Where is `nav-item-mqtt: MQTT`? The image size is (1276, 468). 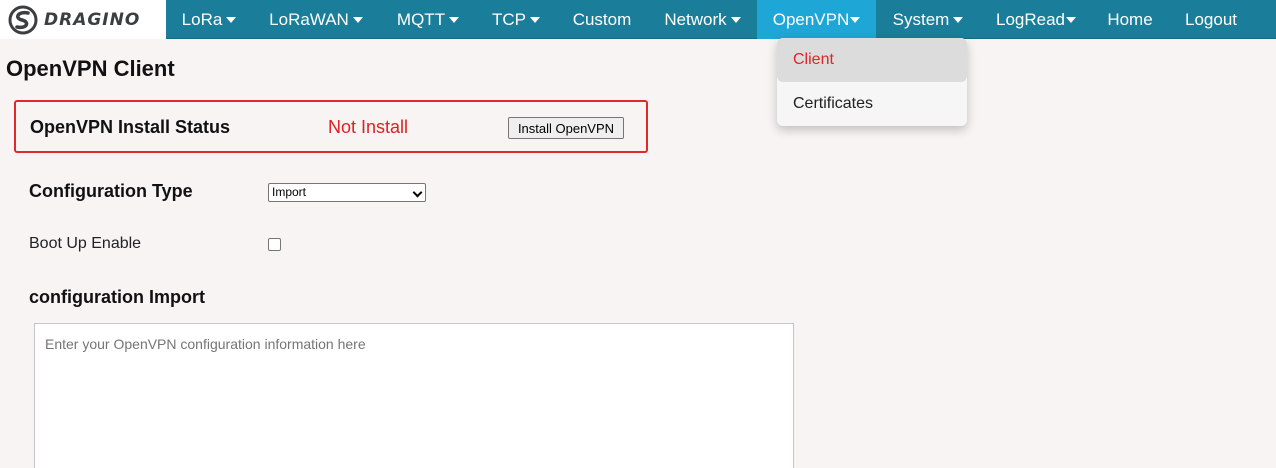 nav-item-mqtt: MQTT is located at coordinates (428, 19).